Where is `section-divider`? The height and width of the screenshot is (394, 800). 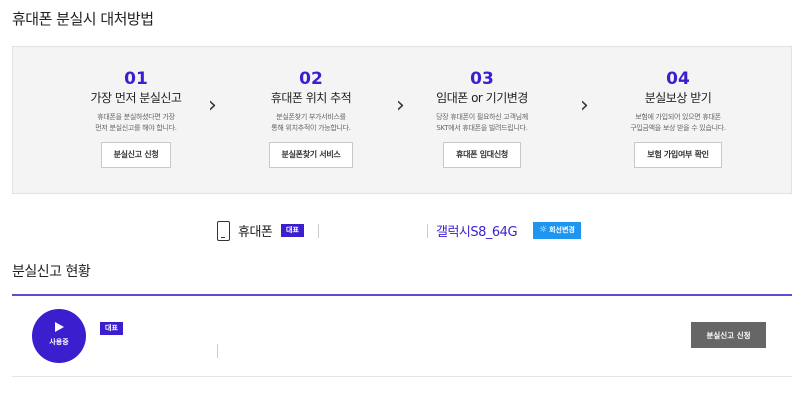
section-divider is located at coordinates (402, 295).